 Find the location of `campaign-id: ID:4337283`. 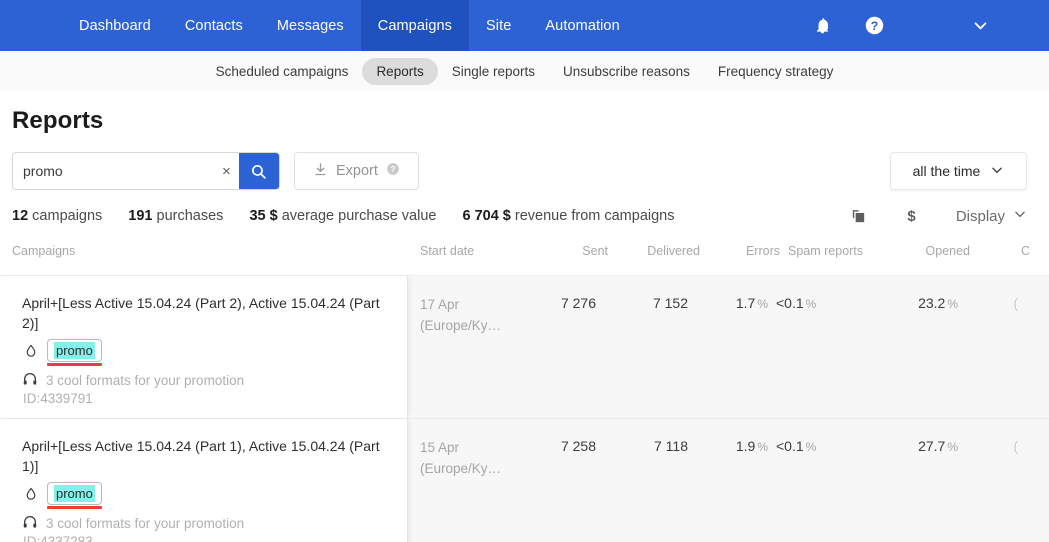

campaign-id: ID:4337283 is located at coordinates (58, 537).